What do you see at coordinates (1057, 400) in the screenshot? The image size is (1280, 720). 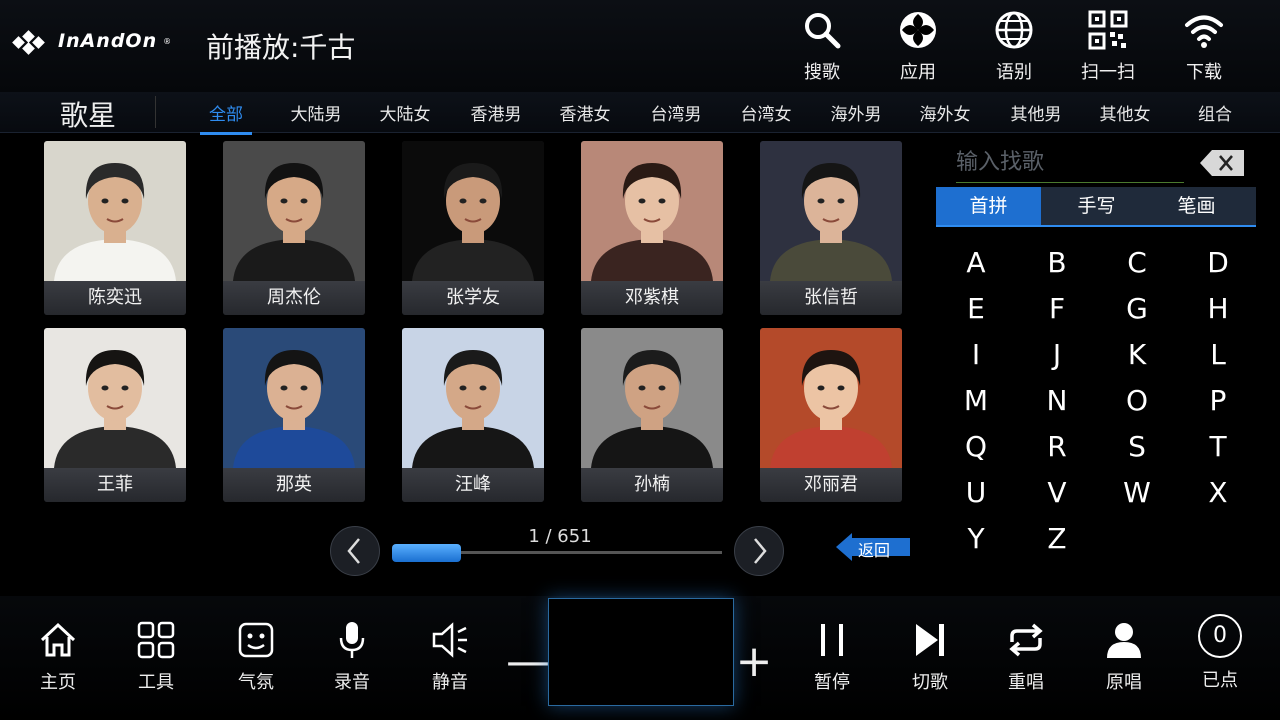 I see `letter-key: N` at bounding box center [1057, 400].